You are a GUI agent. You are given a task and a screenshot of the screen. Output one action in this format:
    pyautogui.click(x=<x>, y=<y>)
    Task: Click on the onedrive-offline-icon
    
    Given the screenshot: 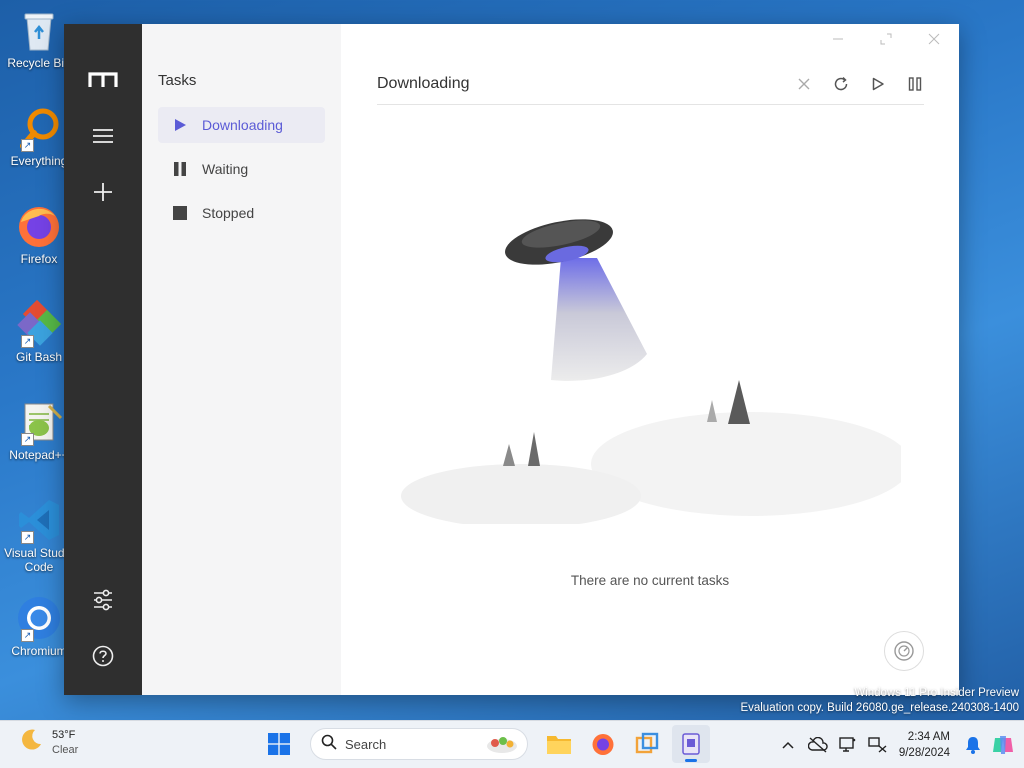 What is the action you would take?
    pyautogui.click(x=818, y=745)
    